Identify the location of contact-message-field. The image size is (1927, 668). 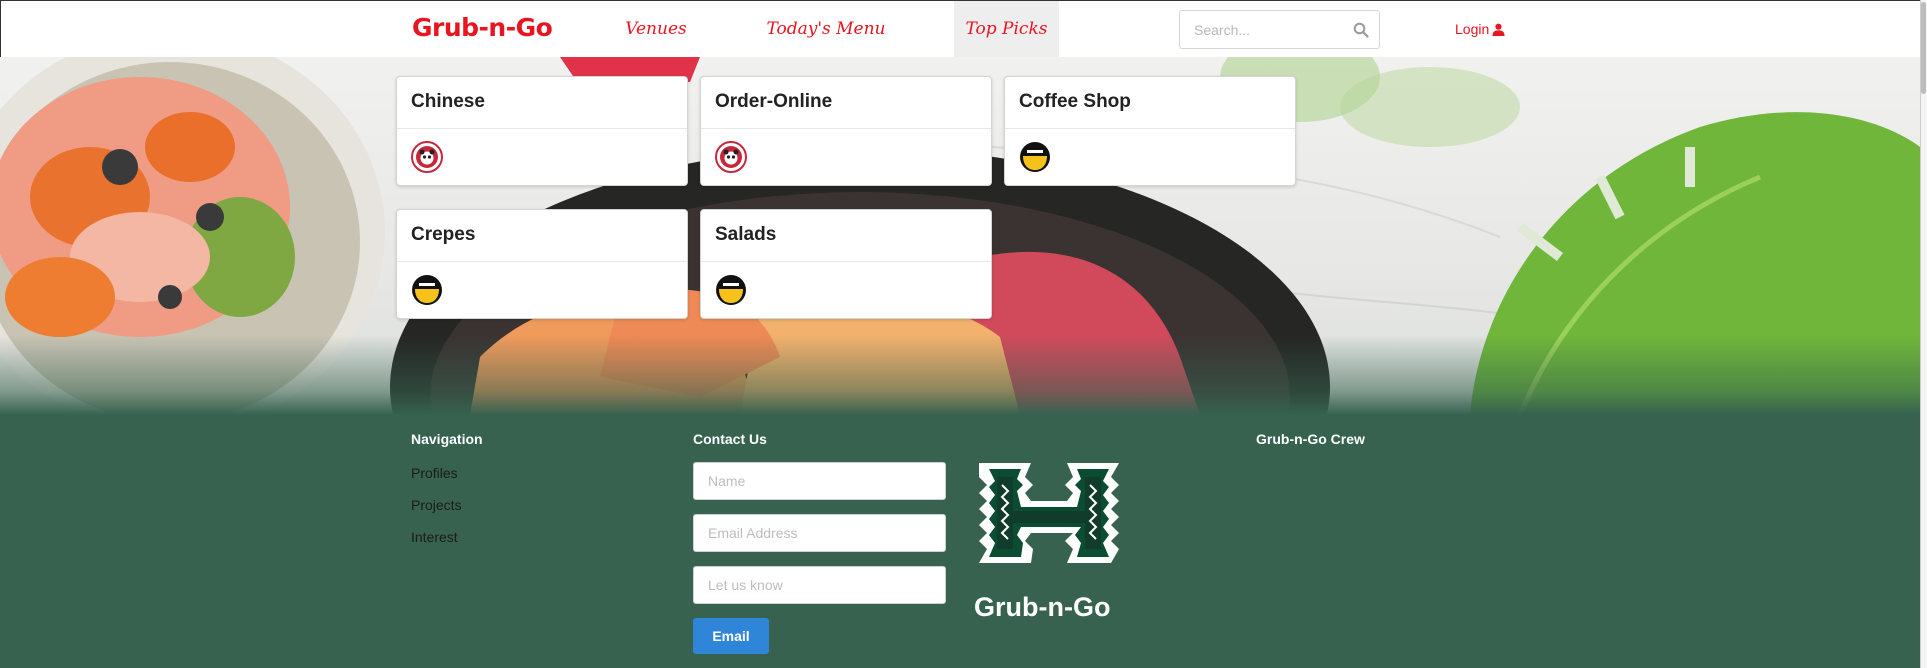
(819, 585).